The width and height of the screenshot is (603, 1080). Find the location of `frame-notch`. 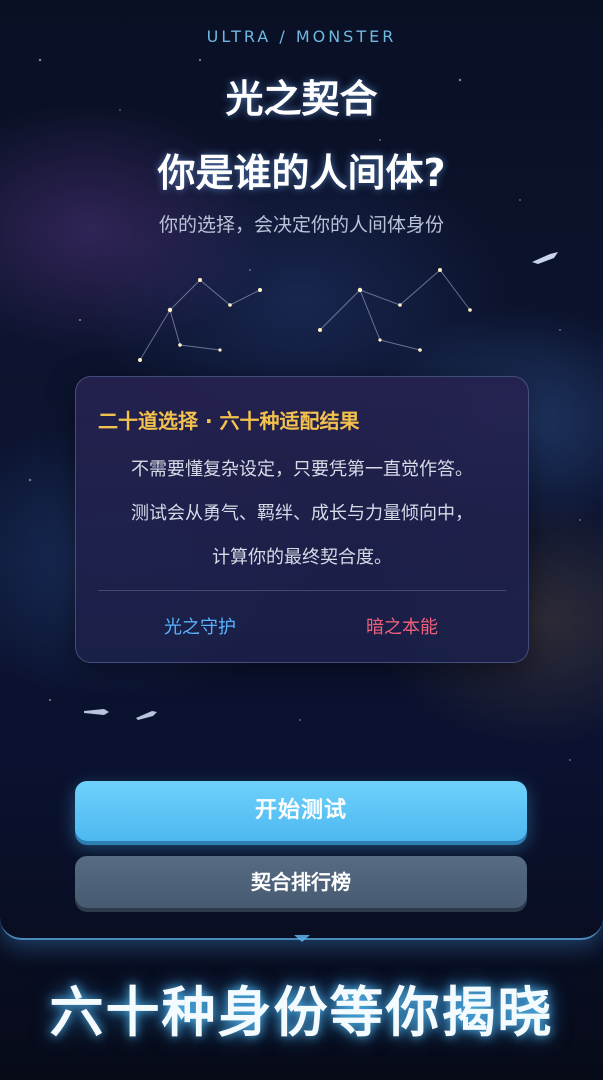

frame-notch is located at coordinates (302, 938).